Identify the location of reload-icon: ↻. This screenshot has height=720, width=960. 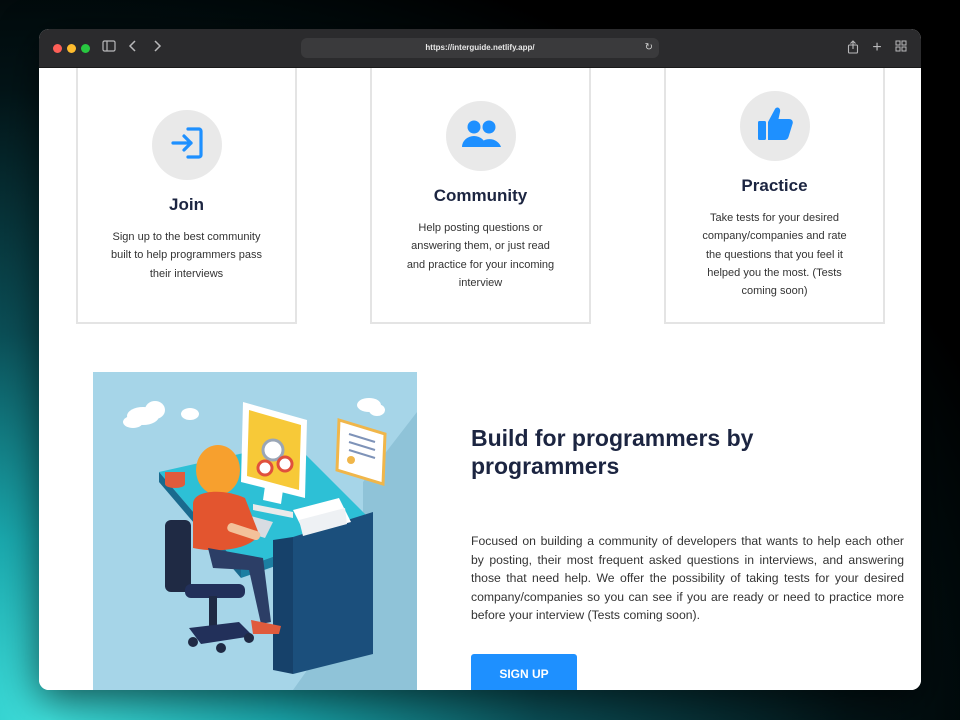
(649, 48).